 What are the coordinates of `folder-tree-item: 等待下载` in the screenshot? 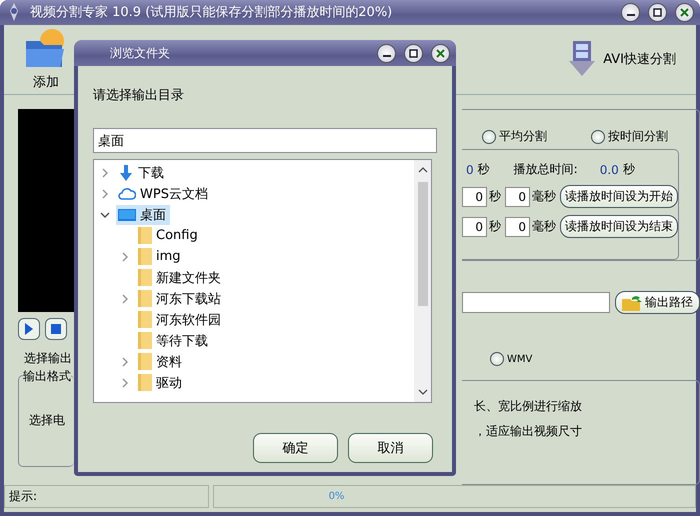 It's located at (174, 340).